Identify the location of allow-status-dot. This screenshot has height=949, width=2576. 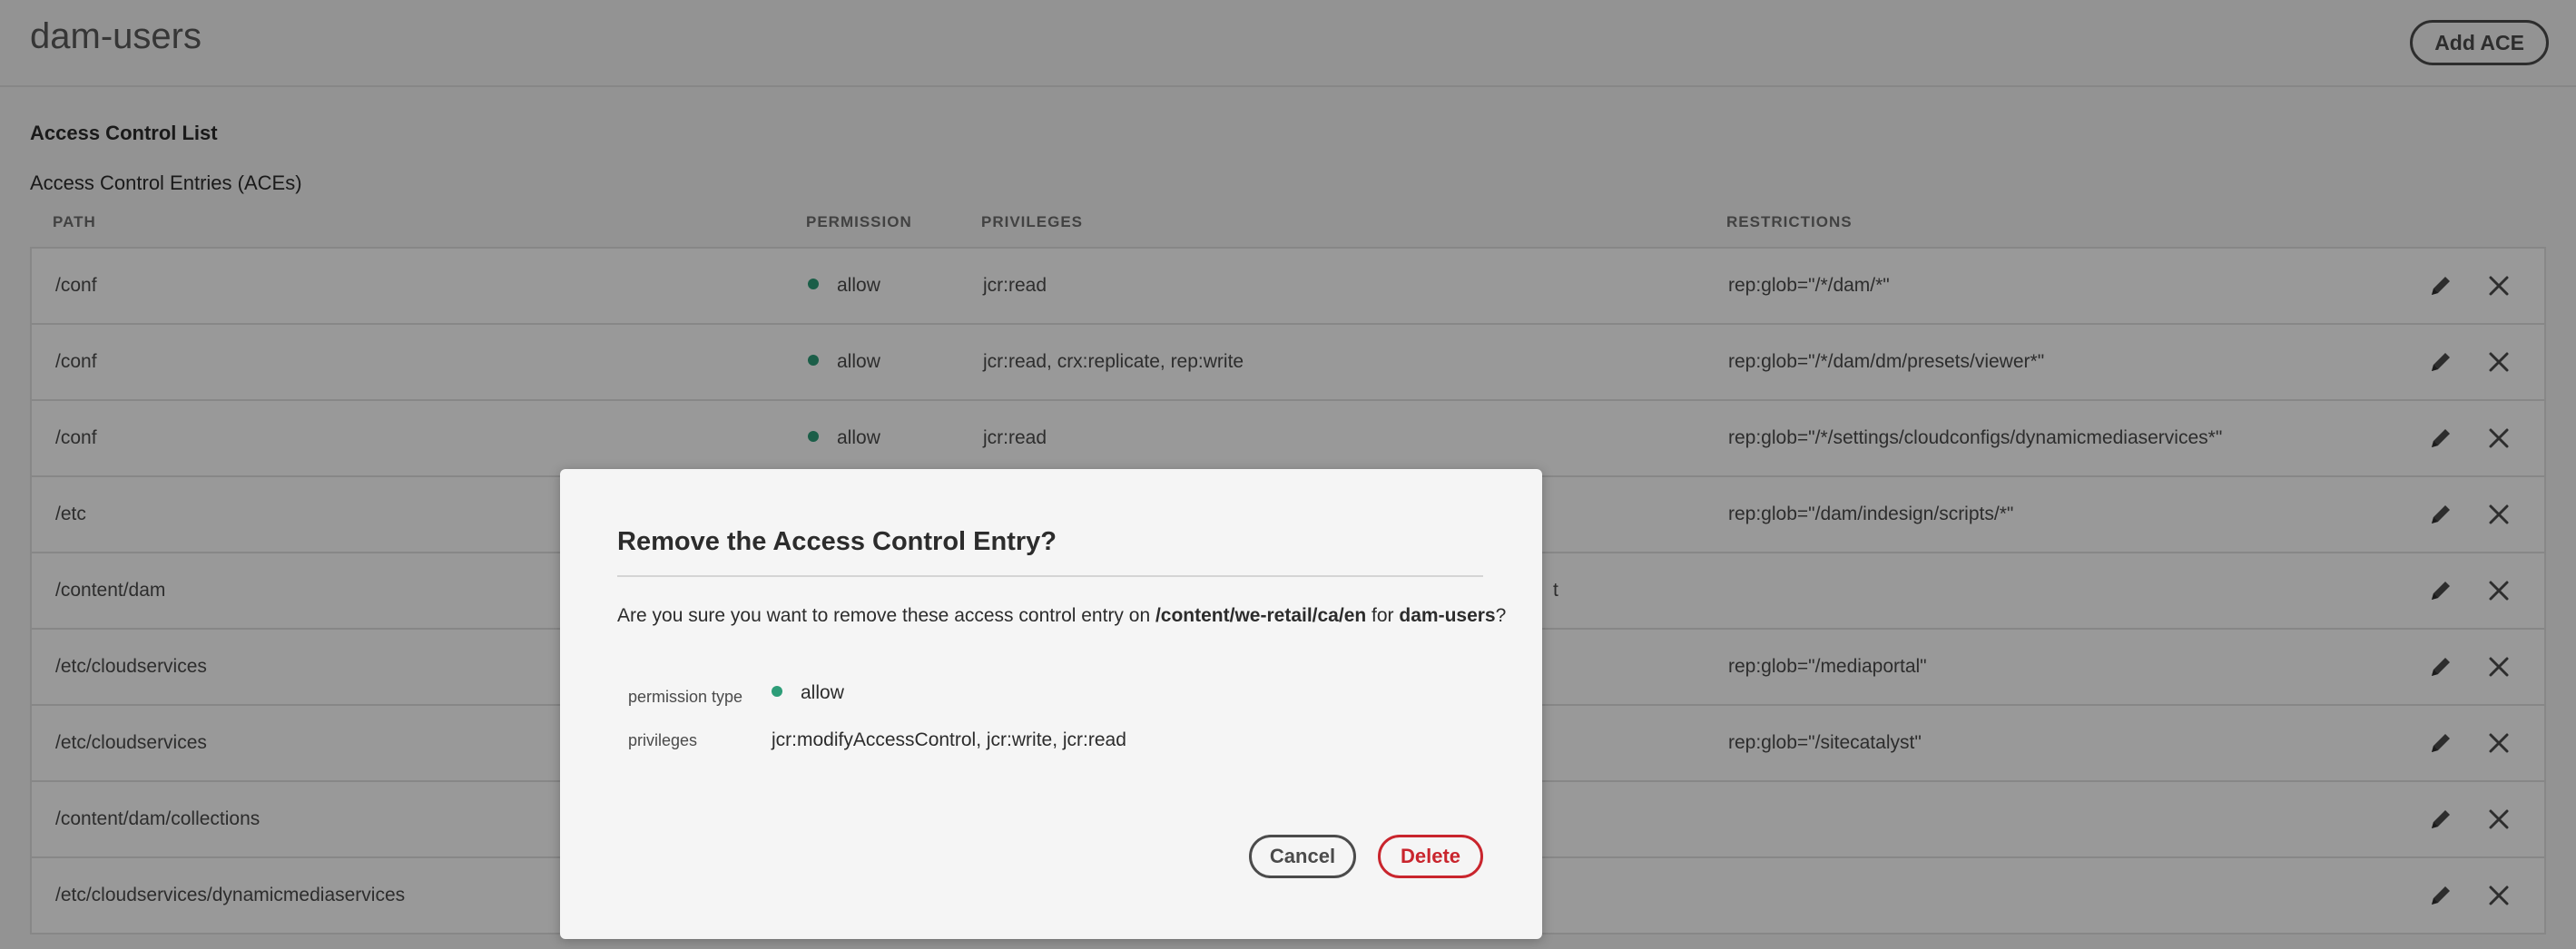
(777, 692).